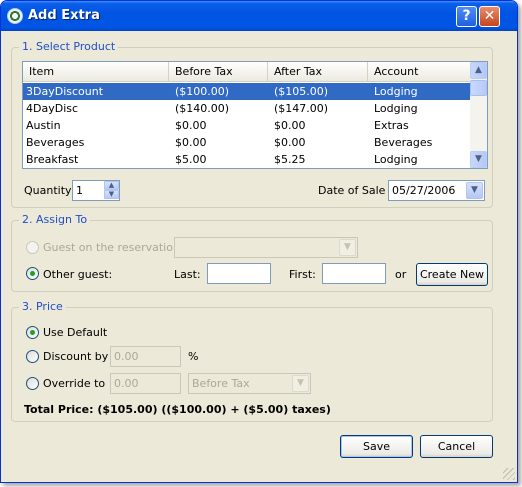 This screenshot has height=487, width=522. What do you see at coordinates (424, 190) in the screenshot?
I see `date-value: 05/27/2006` at bounding box center [424, 190].